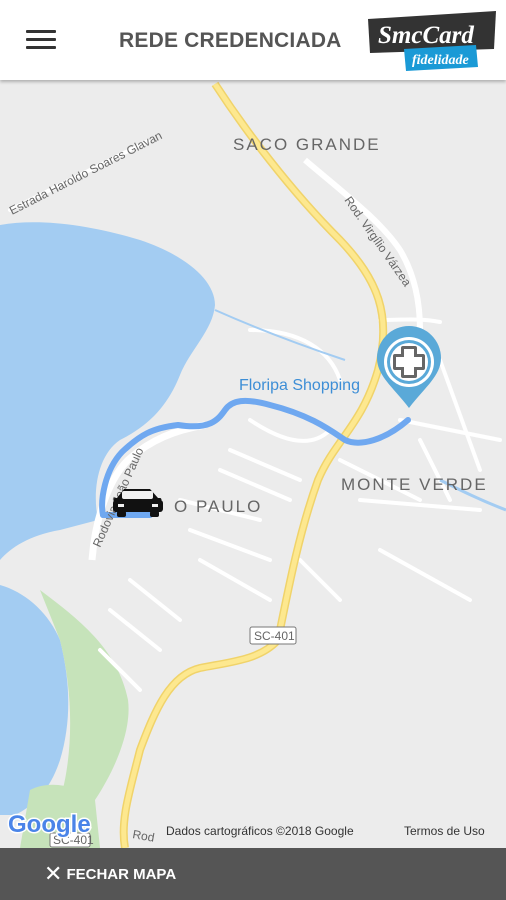 This screenshot has height=900, width=506. What do you see at coordinates (440, 60) in the screenshot?
I see `logo-sub-text: fidelidade` at bounding box center [440, 60].